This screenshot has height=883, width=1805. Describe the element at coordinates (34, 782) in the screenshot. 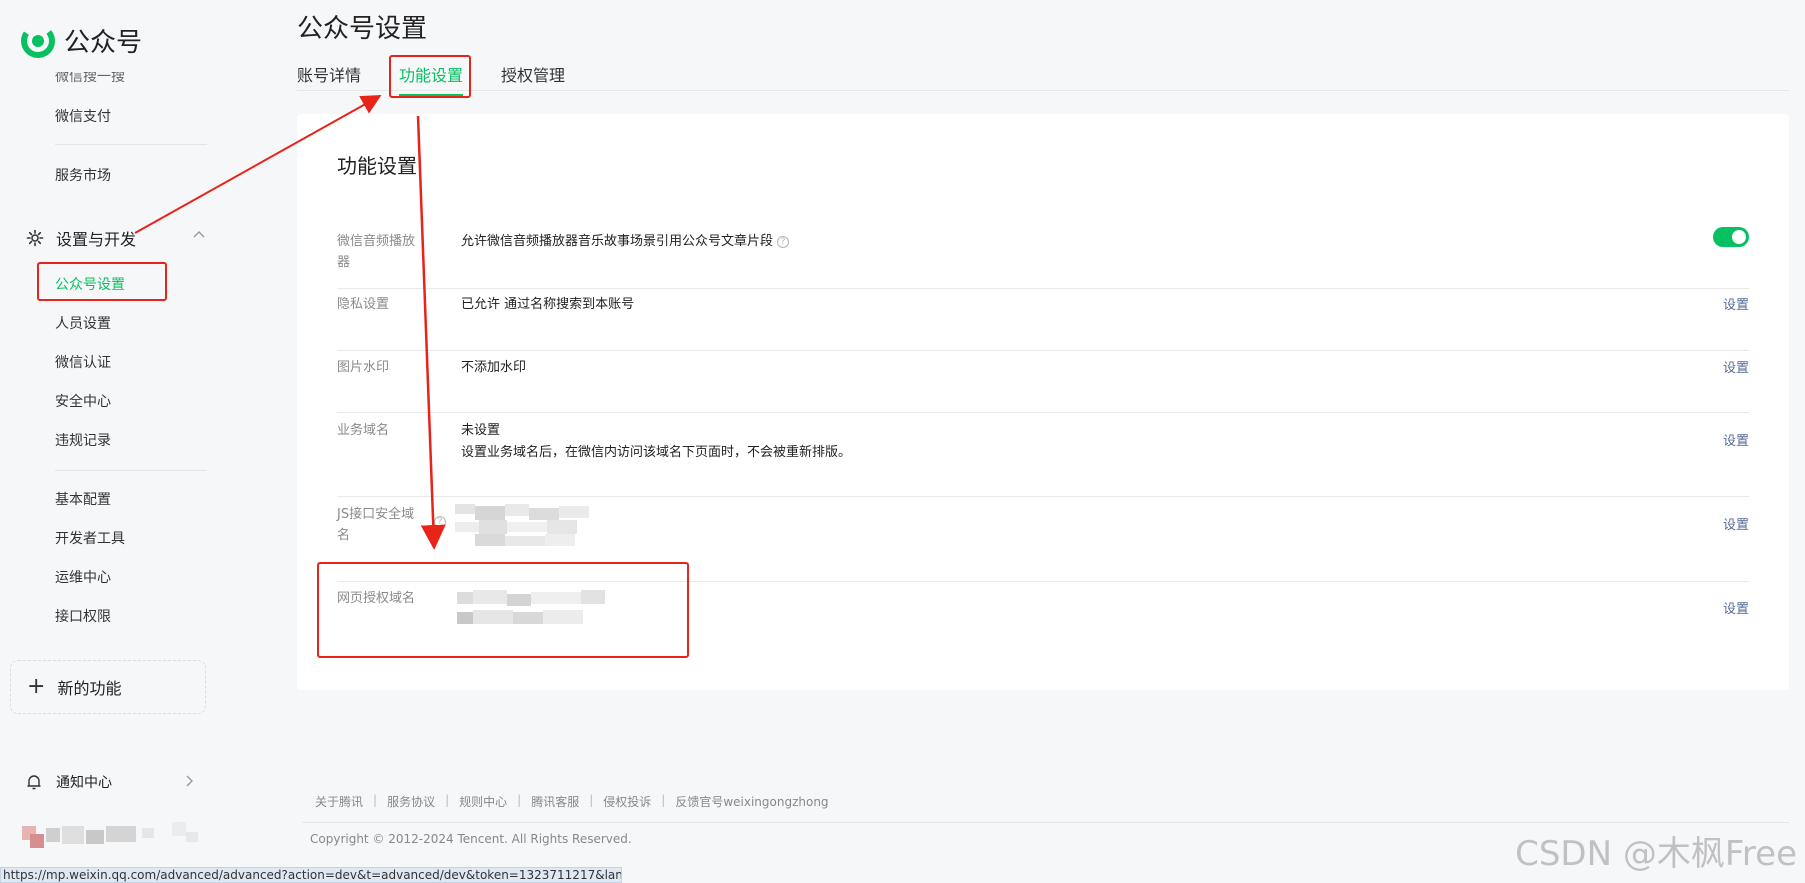

I see `bell-icon` at that location.